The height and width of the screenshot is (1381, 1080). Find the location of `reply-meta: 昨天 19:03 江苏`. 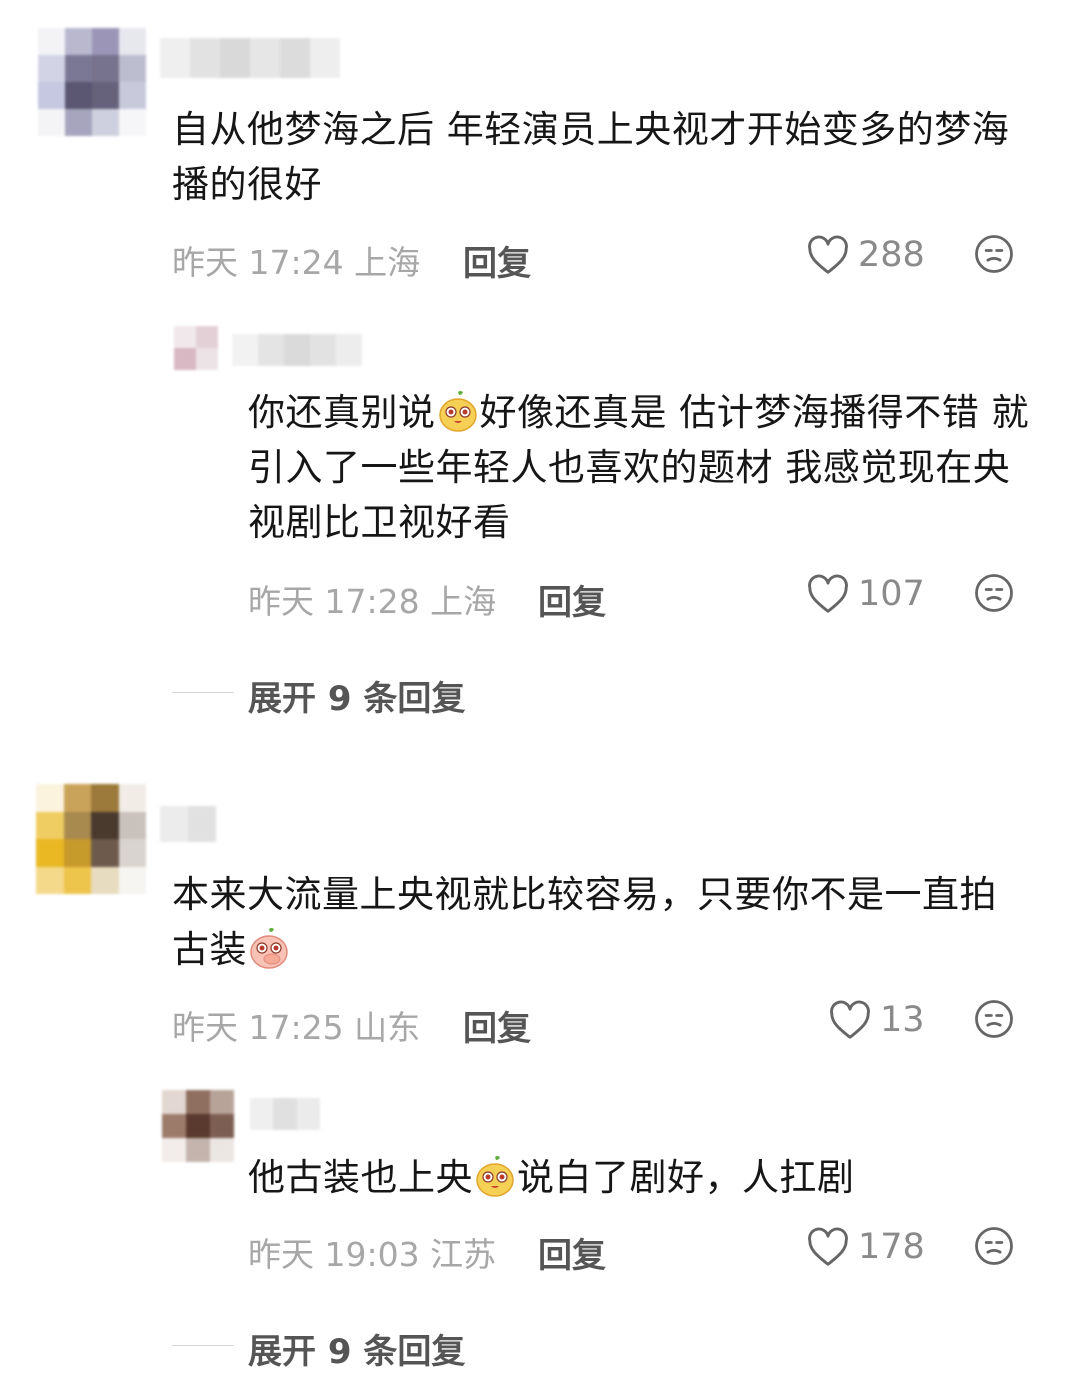

reply-meta: 昨天 19:03 江苏 is located at coordinates (372, 1252).